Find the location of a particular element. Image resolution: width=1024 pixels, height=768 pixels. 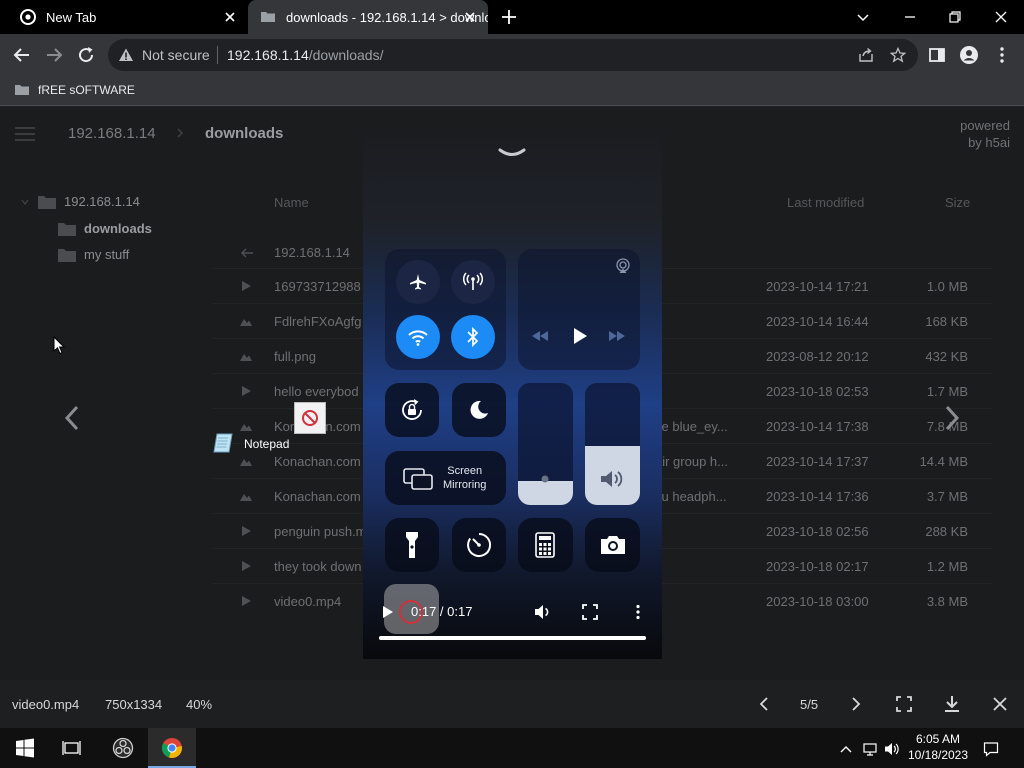

screen-mirroring-icon is located at coordinates (418, 479).